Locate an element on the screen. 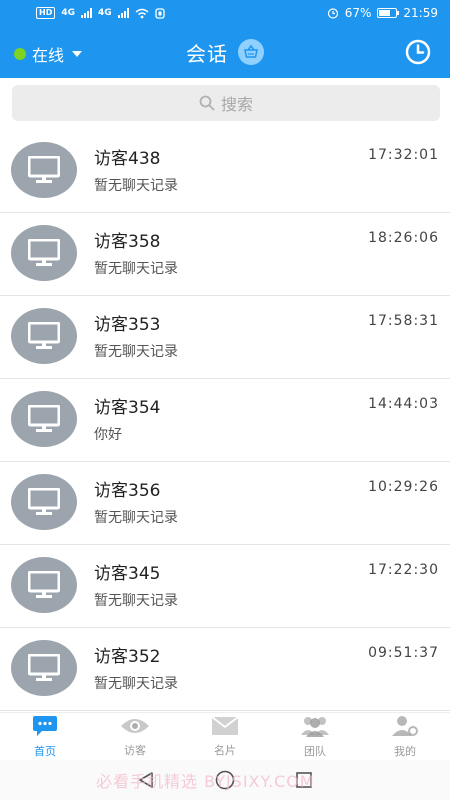 The width and height of the screenshot is (450, 800). message-preview: 你好 is located at coordinates (108, 435).